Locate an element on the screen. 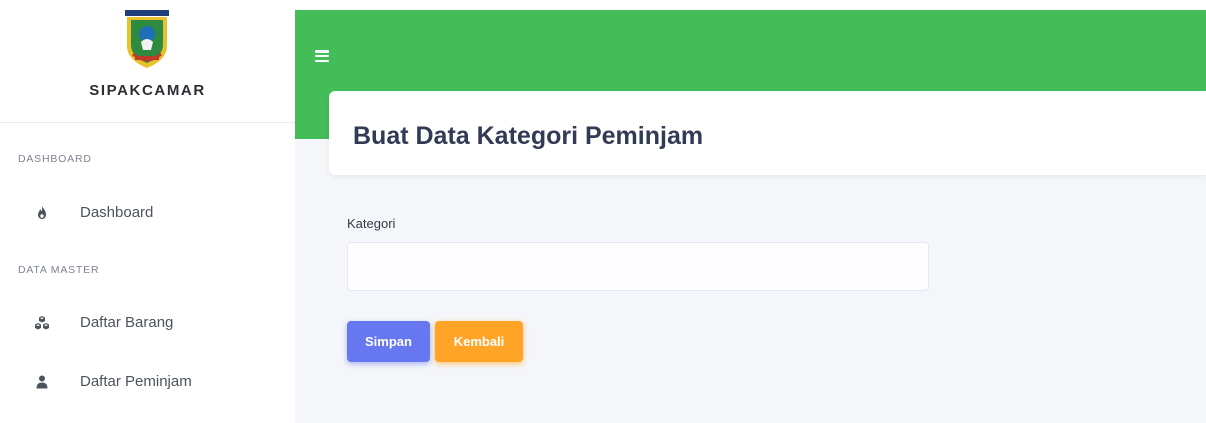 The height and width of the screenshot is (423, 1206). kategori-label: Kategori is located at coordinates (371, 223).